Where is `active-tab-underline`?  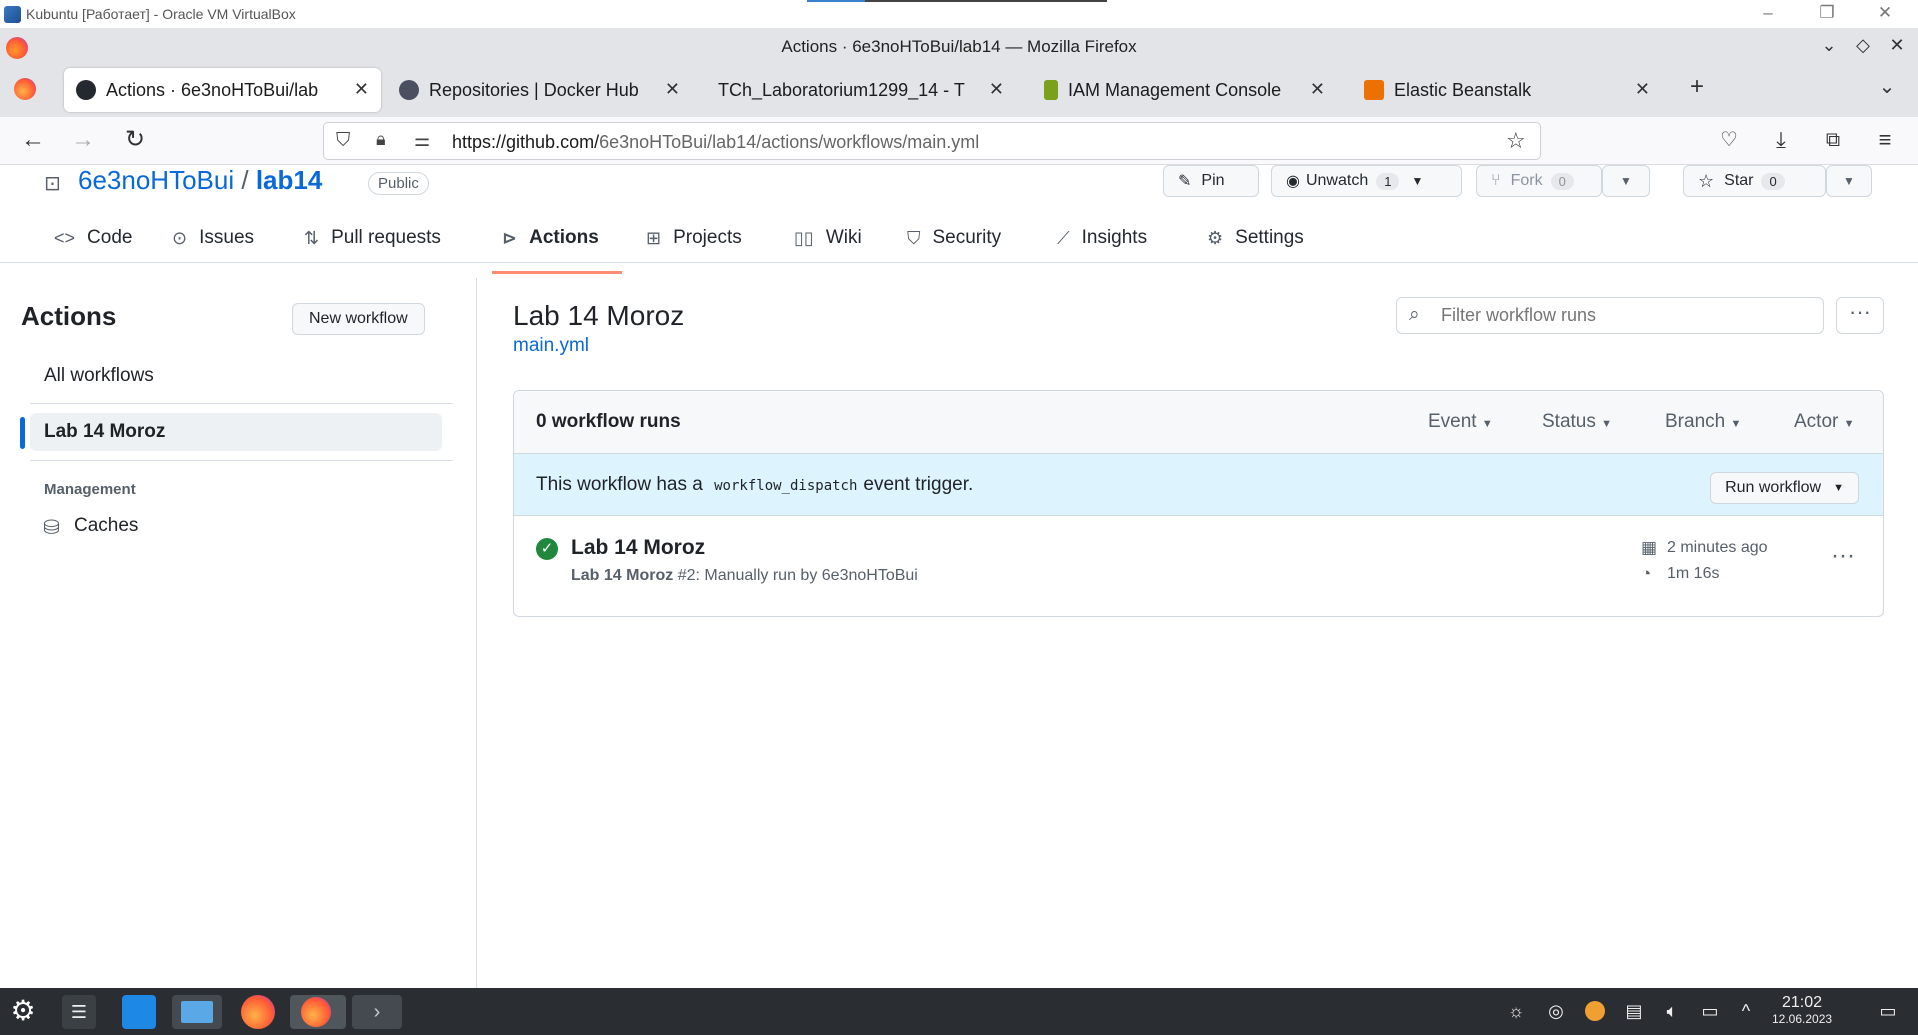
active-tab-underline is located at coordinates (557, 272).